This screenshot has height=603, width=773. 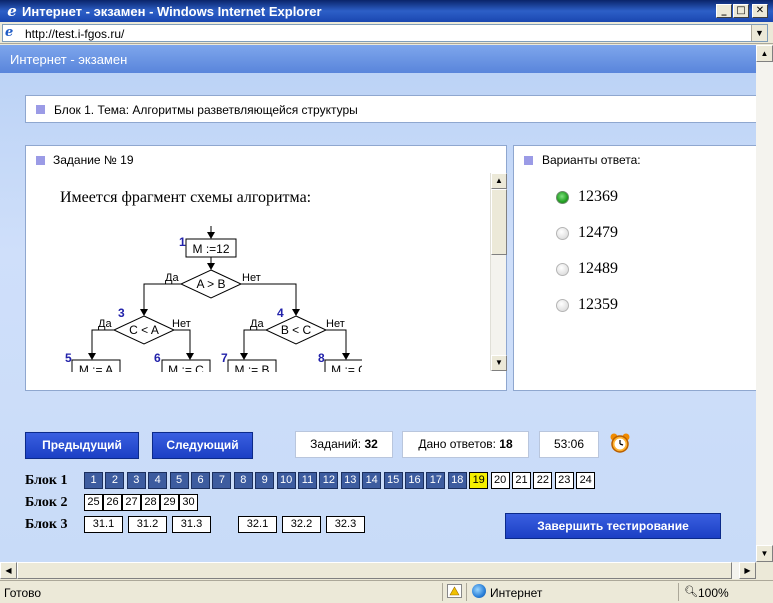 What do you see at coordinates (598, 196) in the screenshot?
I see `answer-text: 12369` at bounding box center [598, 196].